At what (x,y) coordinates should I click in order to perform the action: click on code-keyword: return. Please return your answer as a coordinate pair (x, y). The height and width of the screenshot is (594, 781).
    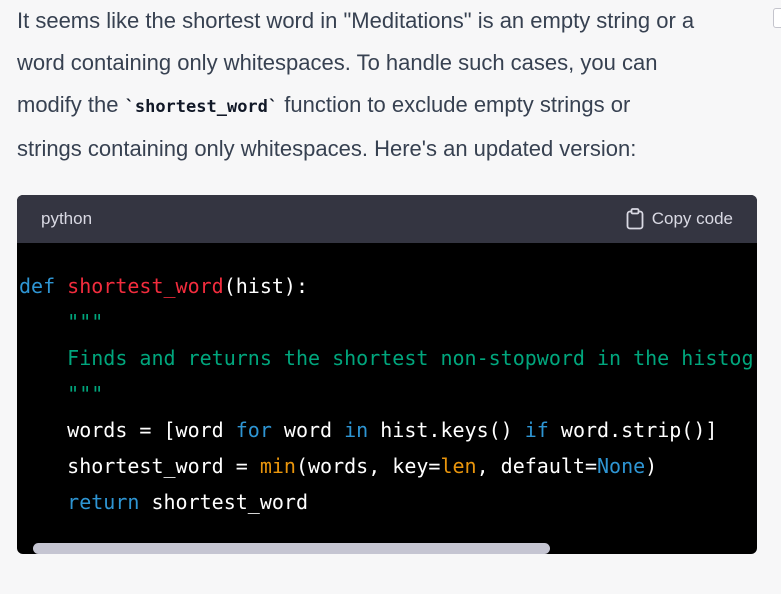
    Looking at the image, I should click on (103, 502).